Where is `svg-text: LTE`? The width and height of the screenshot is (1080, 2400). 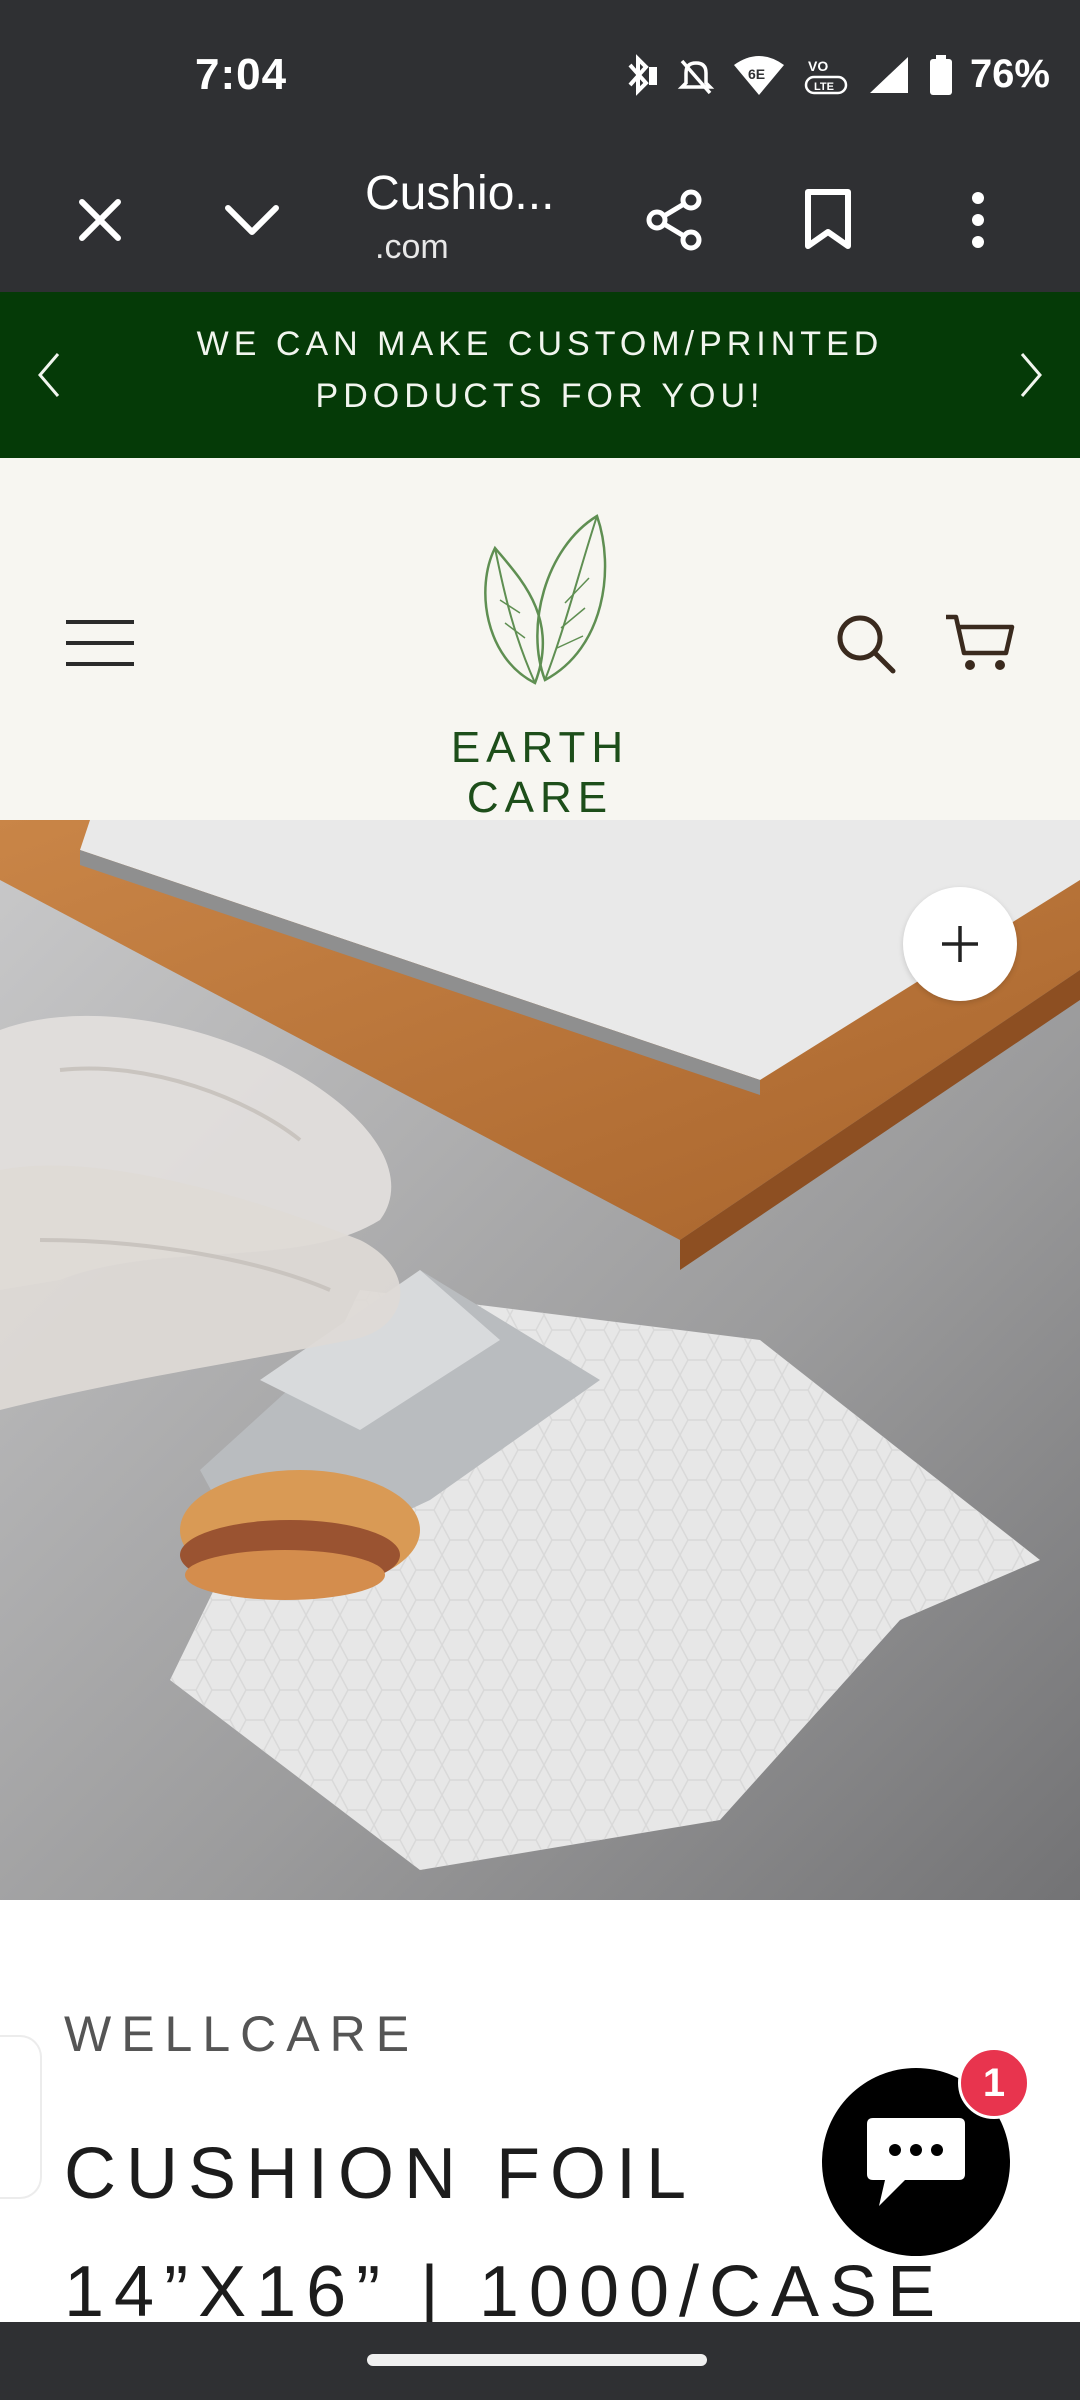 svg-text: LTE is located at coordinates (824, 87).